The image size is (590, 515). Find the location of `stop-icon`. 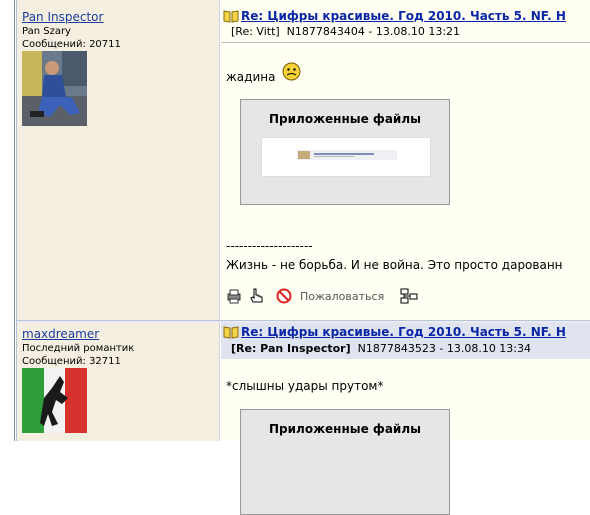

stop-icon is located at coordinates (284, 296).